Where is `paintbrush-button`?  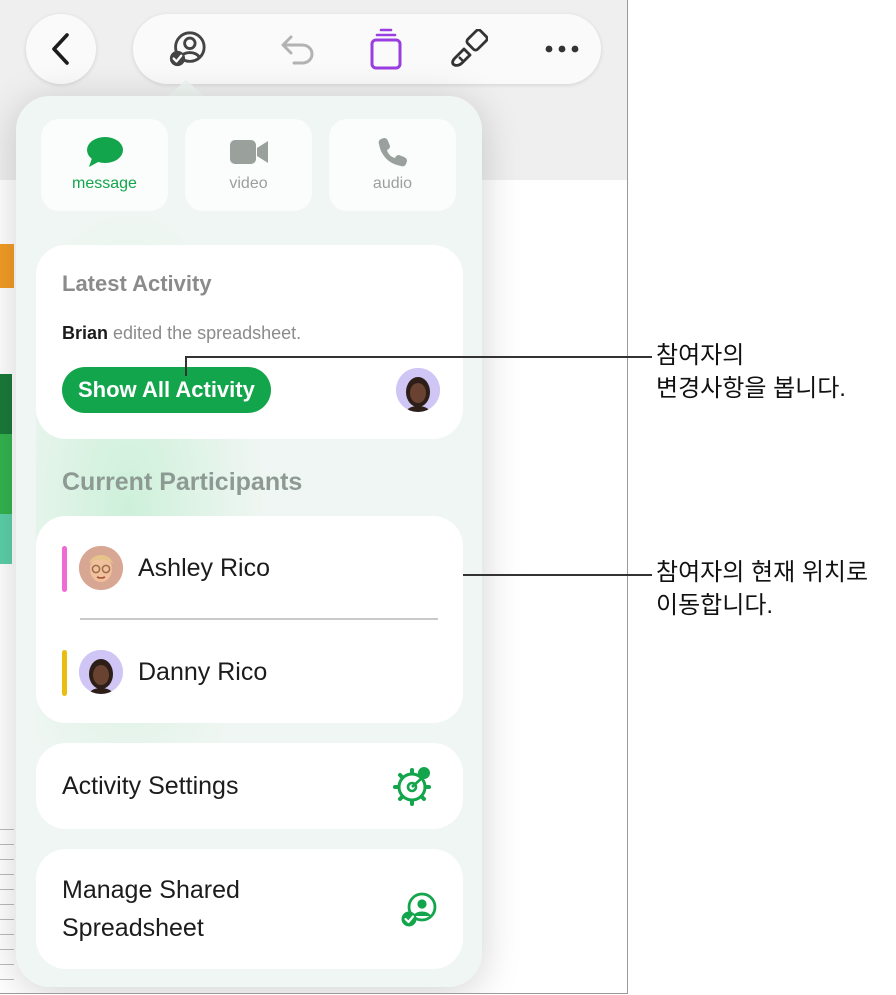 paintbrush-button is located at coordinates (469, 49).